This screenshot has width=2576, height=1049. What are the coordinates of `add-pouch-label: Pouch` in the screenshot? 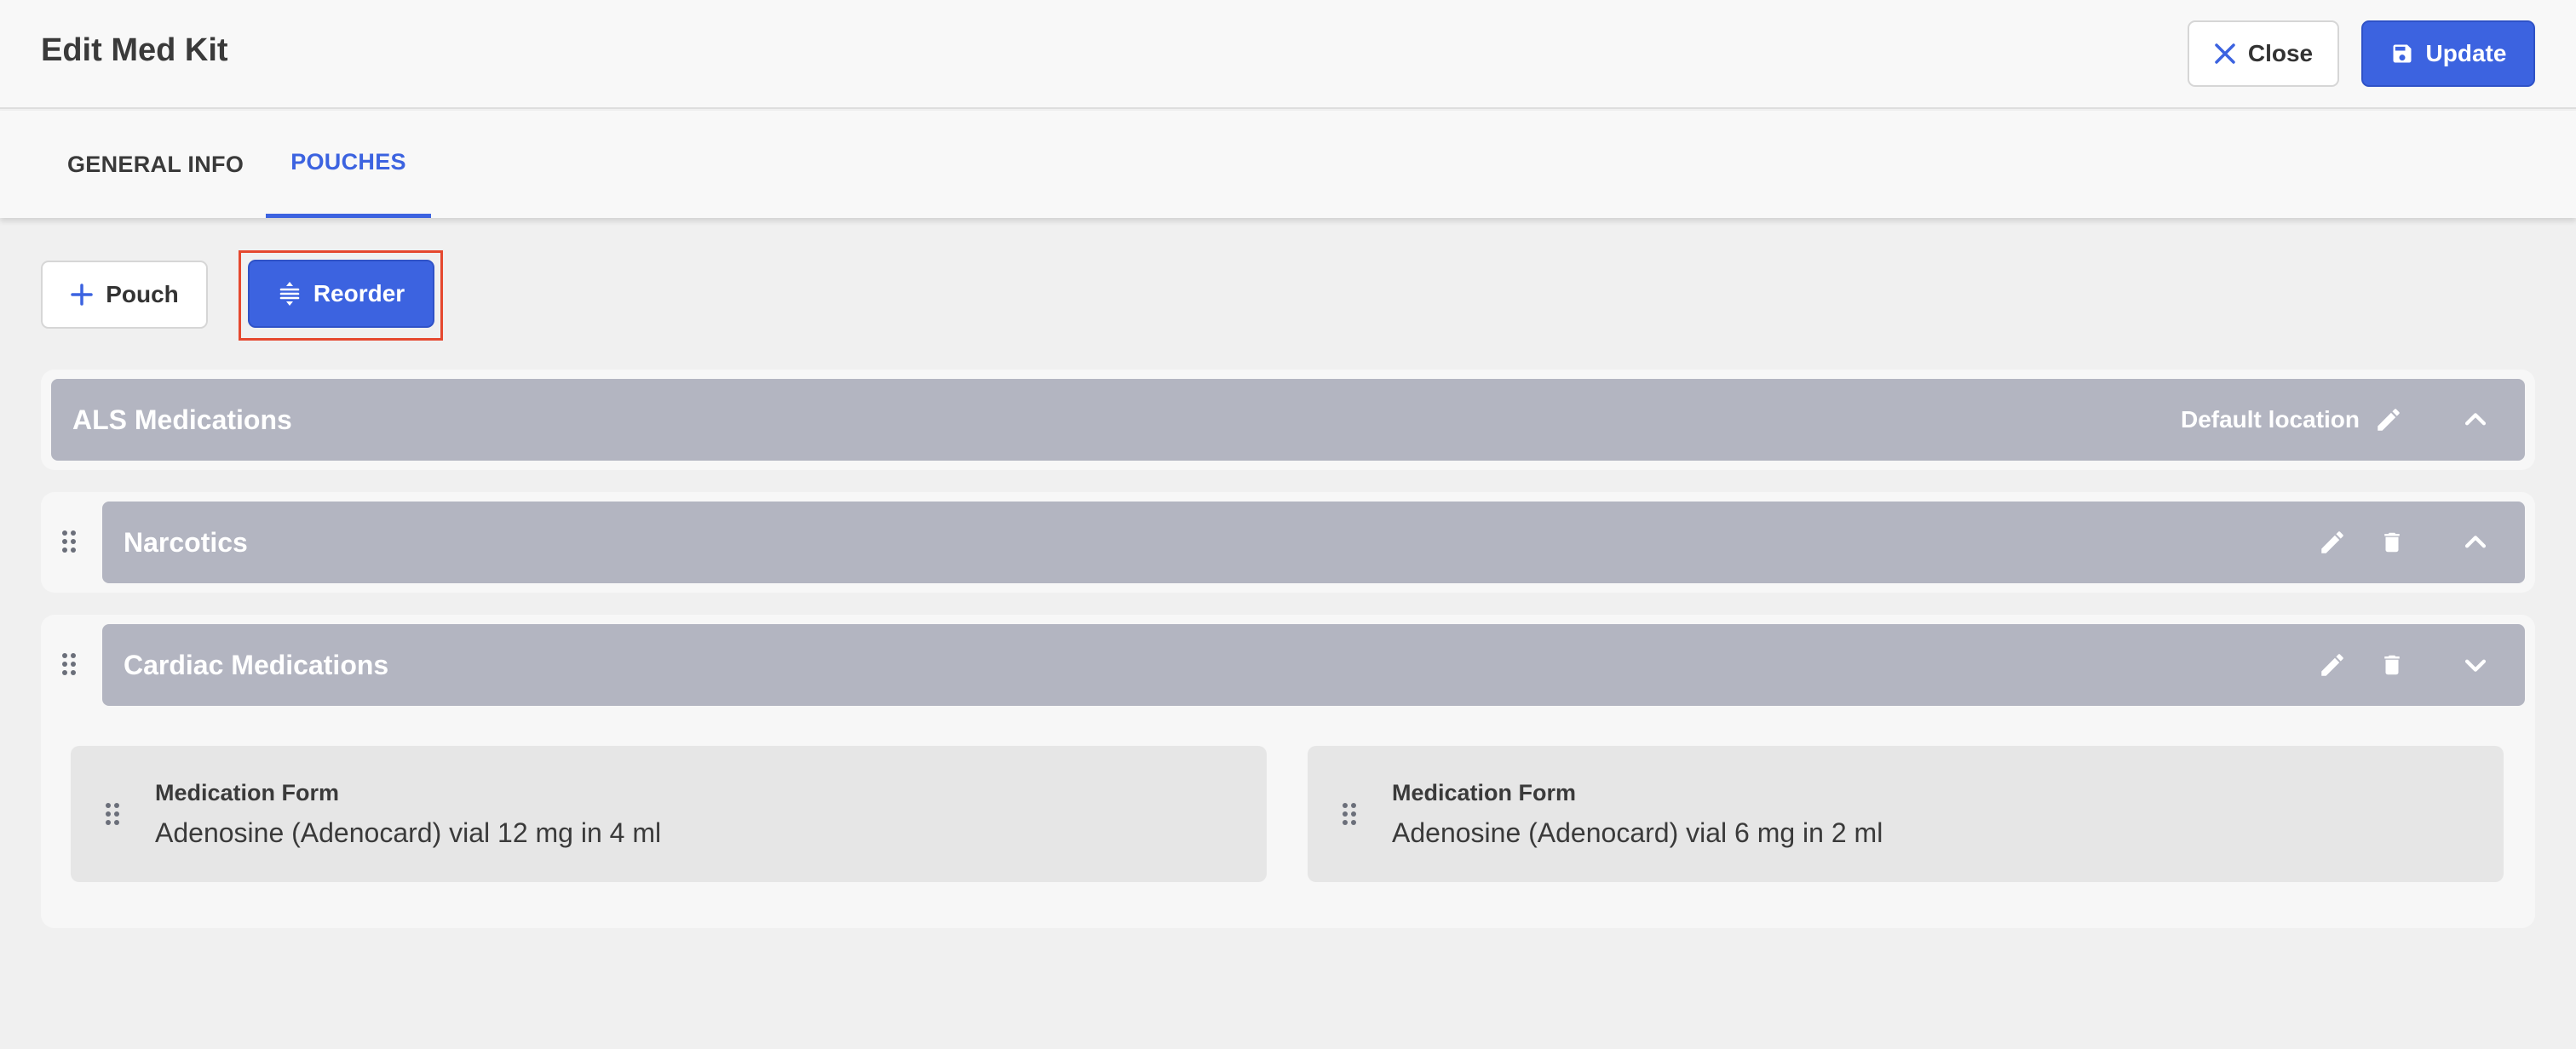 It's located at (142, 294).